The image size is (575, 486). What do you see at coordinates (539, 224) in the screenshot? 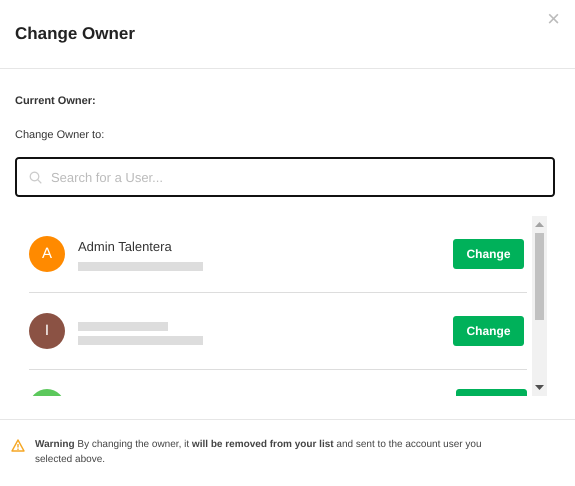
I see `scroll-up-icon` at bounding box center [539, 224].